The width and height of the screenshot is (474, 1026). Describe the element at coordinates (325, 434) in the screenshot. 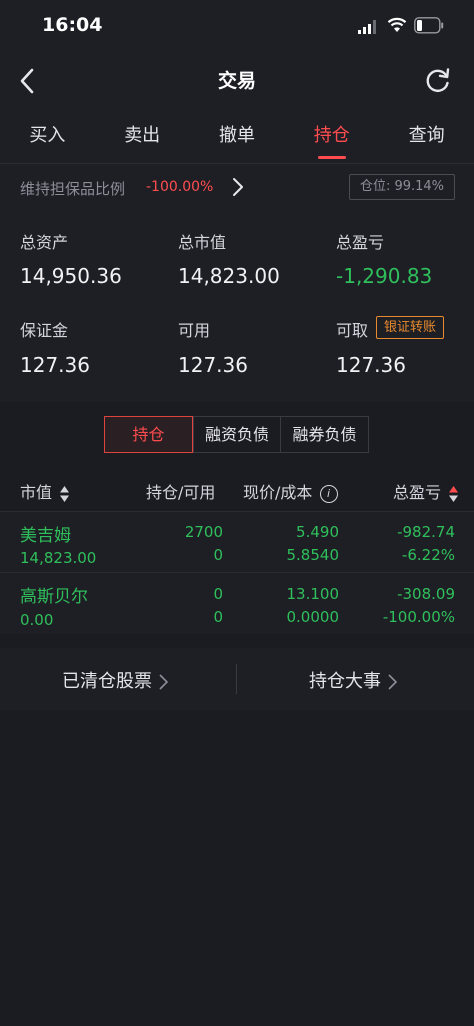

I see `segment-securities-lending-debt: 融券负债` at that location.